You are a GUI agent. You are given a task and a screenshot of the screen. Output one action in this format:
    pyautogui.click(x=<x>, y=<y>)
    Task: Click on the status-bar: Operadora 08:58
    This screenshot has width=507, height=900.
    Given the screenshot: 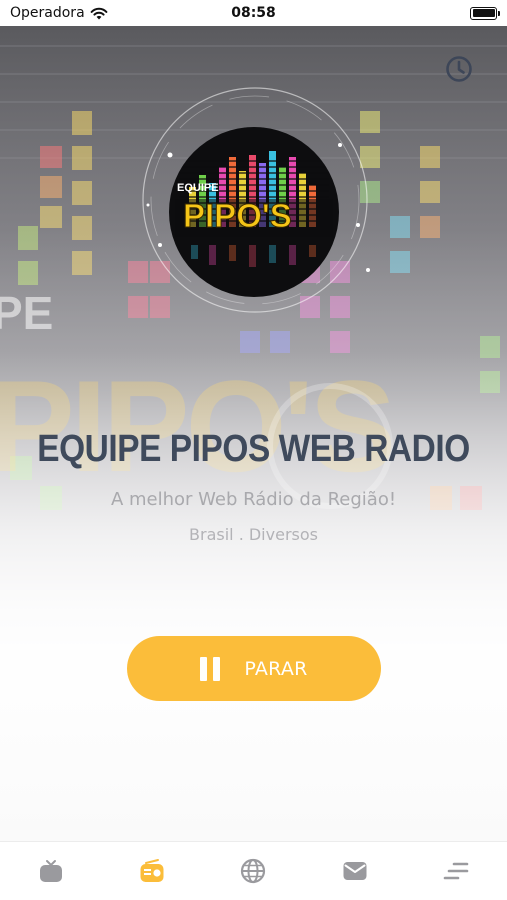 What is the action you would take?
    pyautogui.click(x=253, y=13)
    